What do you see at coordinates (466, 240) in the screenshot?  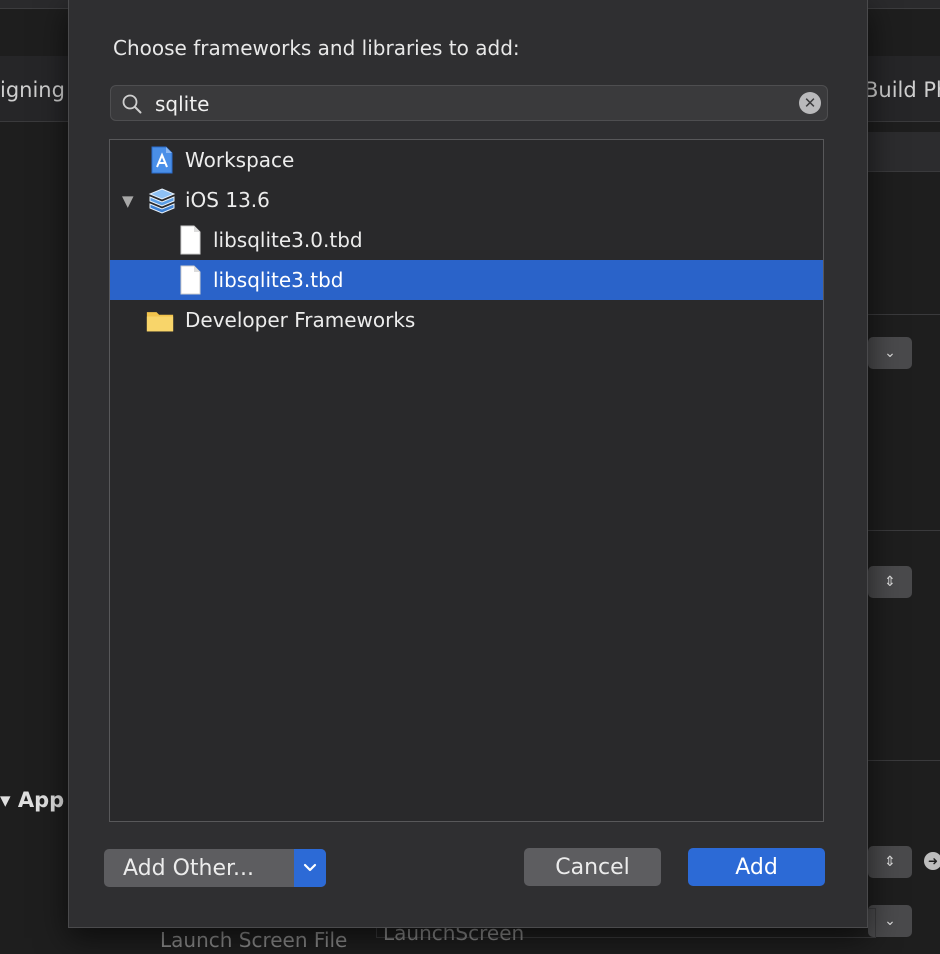 I see `list-item-libsqlite3-0: libsqlite3.0.tbd` at bounding box center [466, 240].